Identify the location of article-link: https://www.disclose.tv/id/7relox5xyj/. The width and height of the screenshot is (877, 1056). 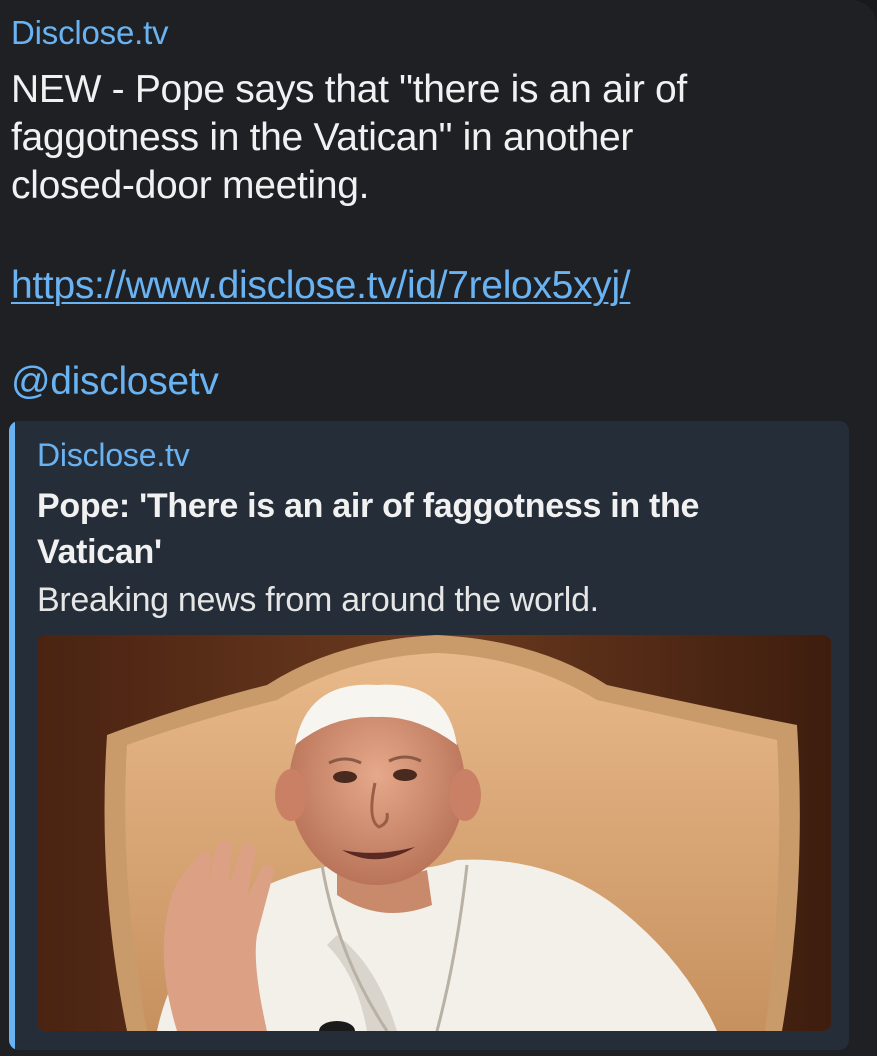
(321, 286).